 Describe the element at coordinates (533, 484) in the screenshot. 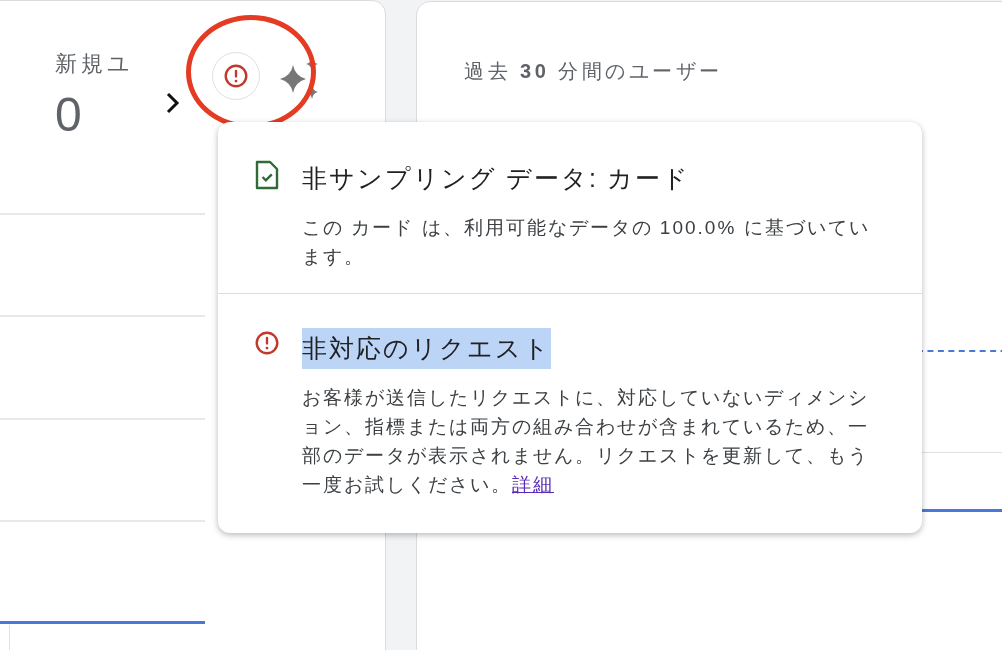

I see `learn-more-link: 詳細` at that location.